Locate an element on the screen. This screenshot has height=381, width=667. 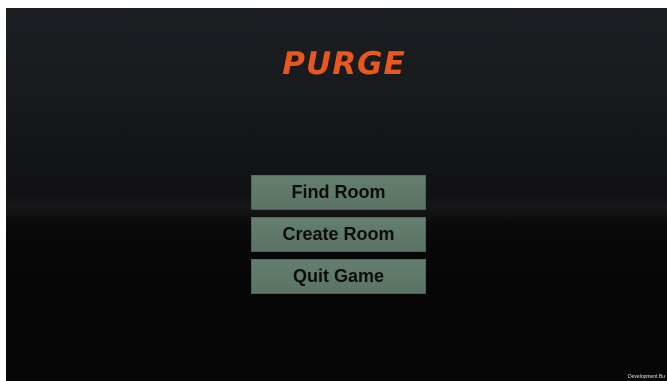
game-title: PURGE is located at coordinates (344, 64).